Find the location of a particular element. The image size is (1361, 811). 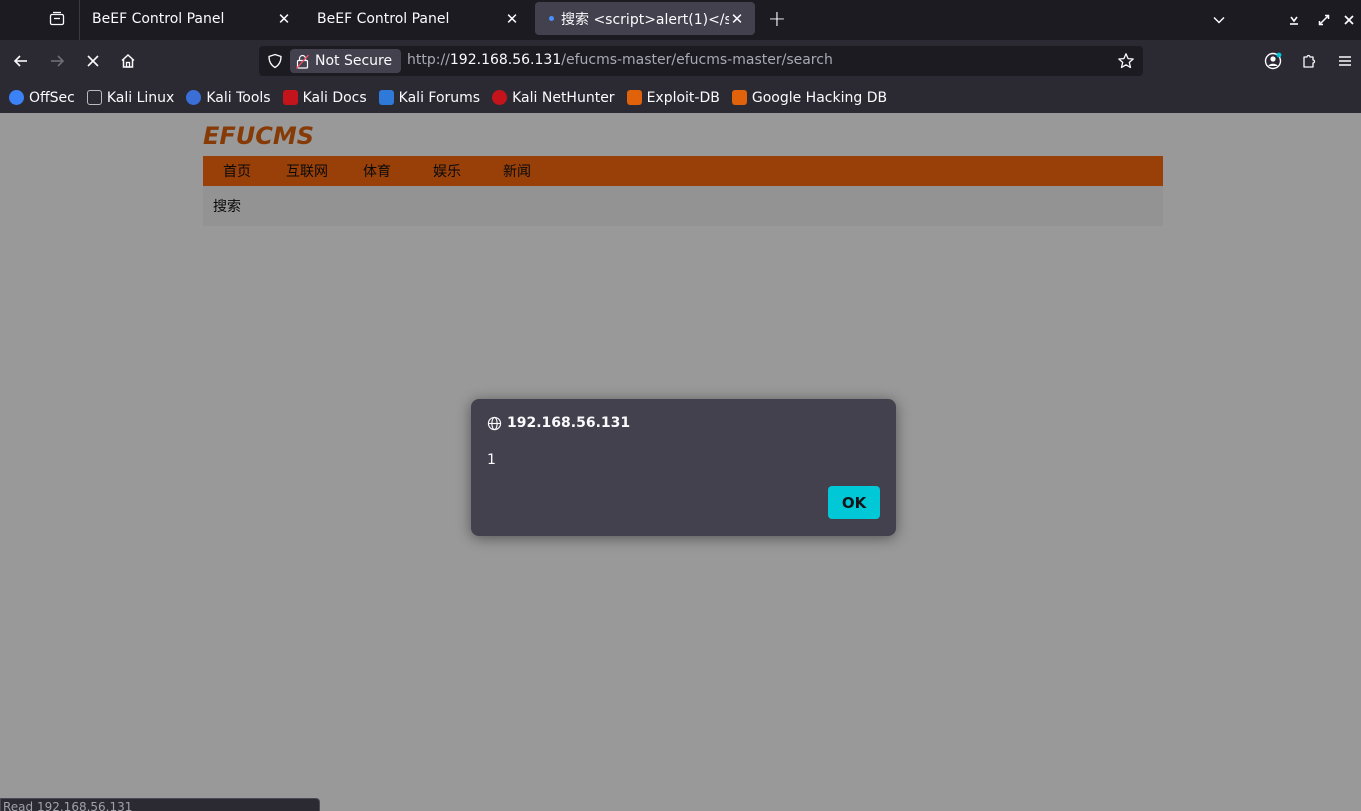

url-prefix: http:// is located at coordinates (428, 60).